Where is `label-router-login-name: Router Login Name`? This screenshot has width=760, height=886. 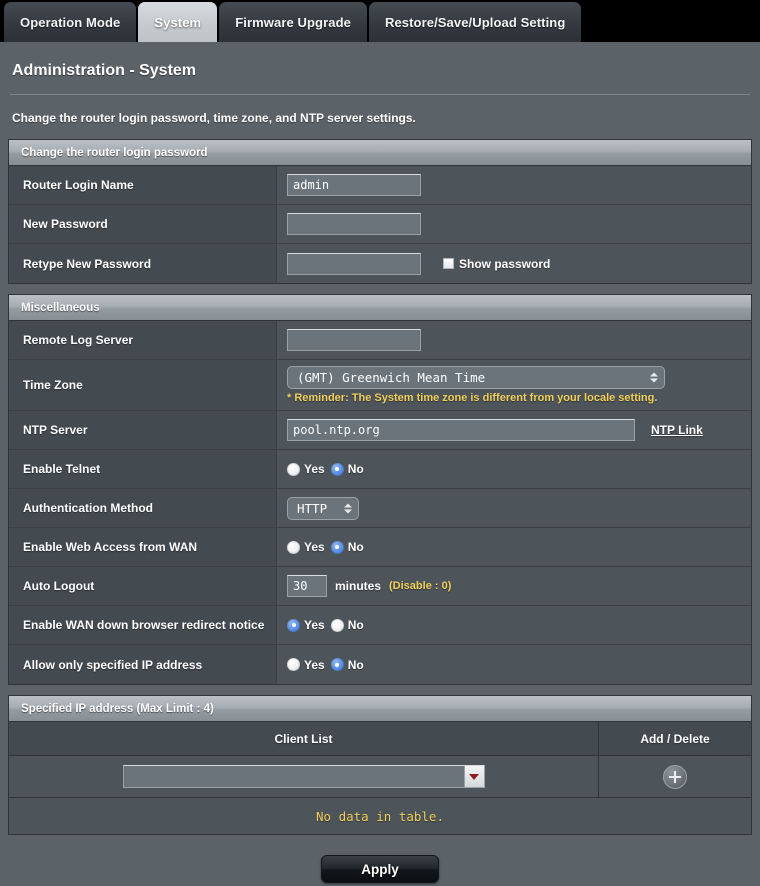 label-router-login-name: Router Login Name is located at coordinates (143, 185).